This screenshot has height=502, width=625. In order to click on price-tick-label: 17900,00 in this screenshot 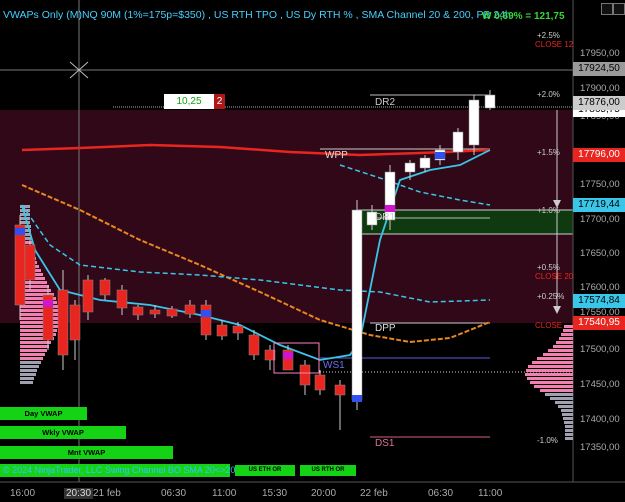, I will do `click(600, 88)`.